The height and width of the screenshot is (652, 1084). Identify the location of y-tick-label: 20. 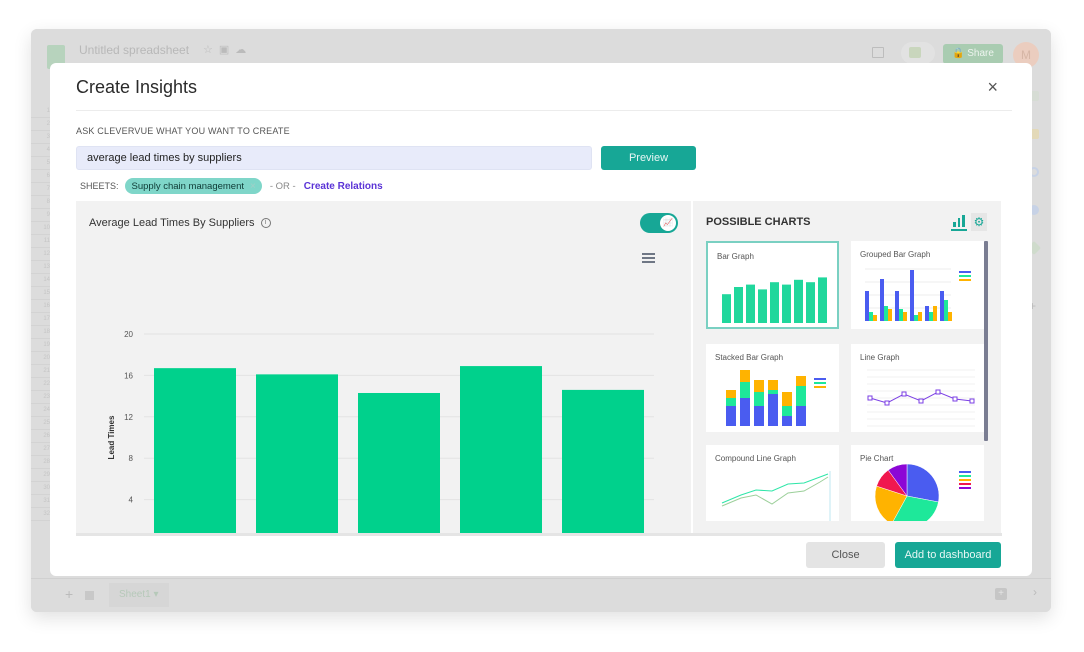
(128, 334).